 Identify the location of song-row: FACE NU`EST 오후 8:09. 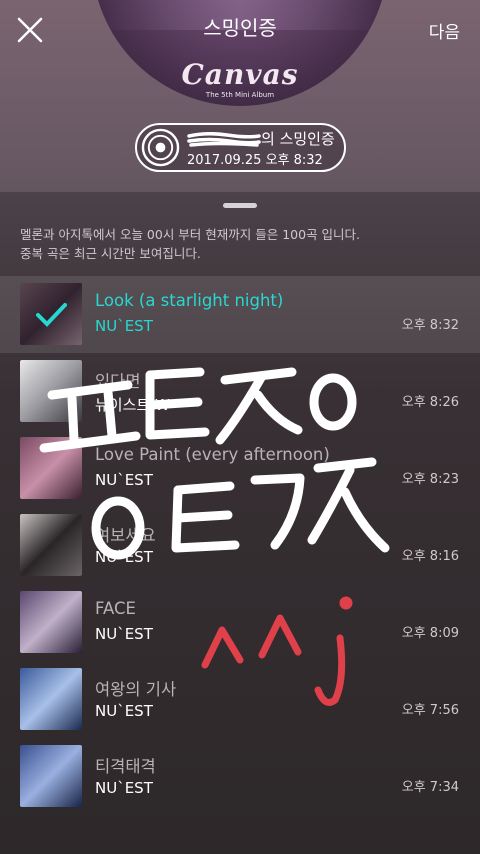
(240, 622).